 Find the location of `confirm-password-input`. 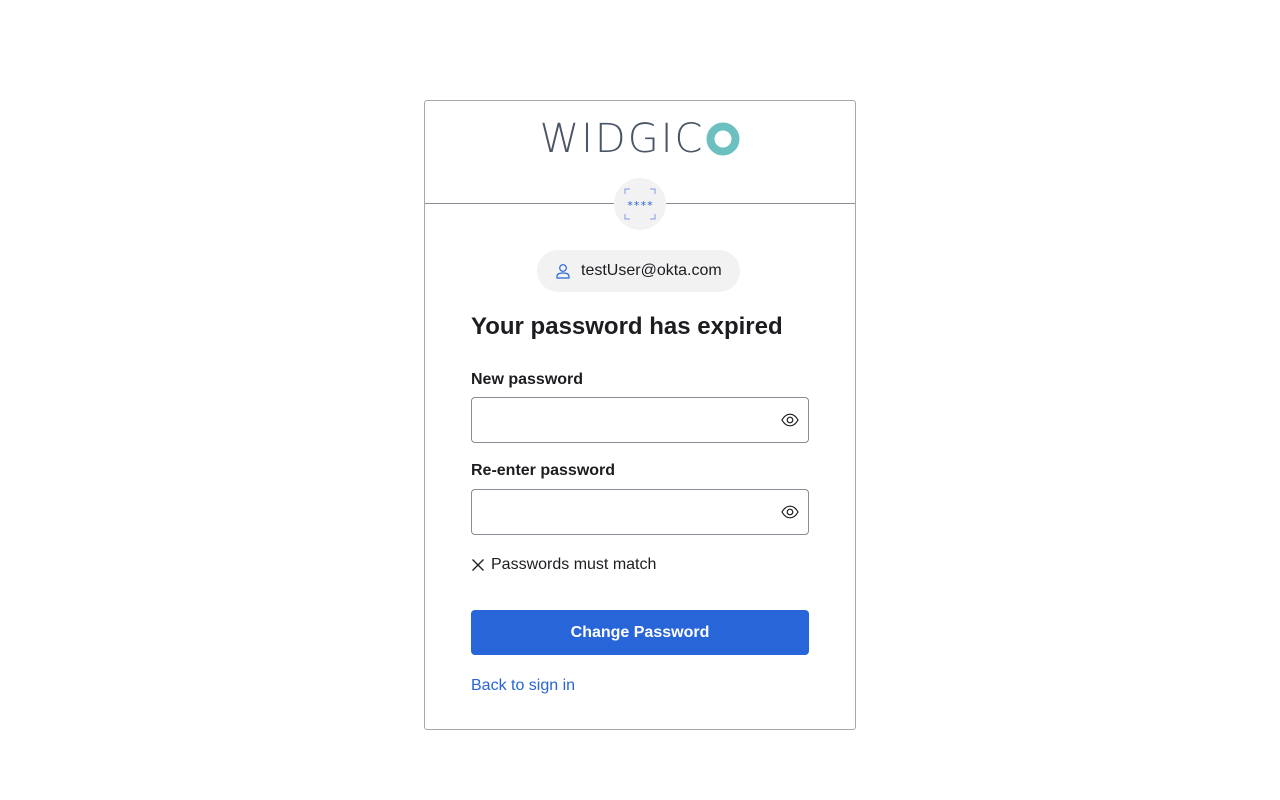

confirm-password-input is located at coordinates (617, 512).